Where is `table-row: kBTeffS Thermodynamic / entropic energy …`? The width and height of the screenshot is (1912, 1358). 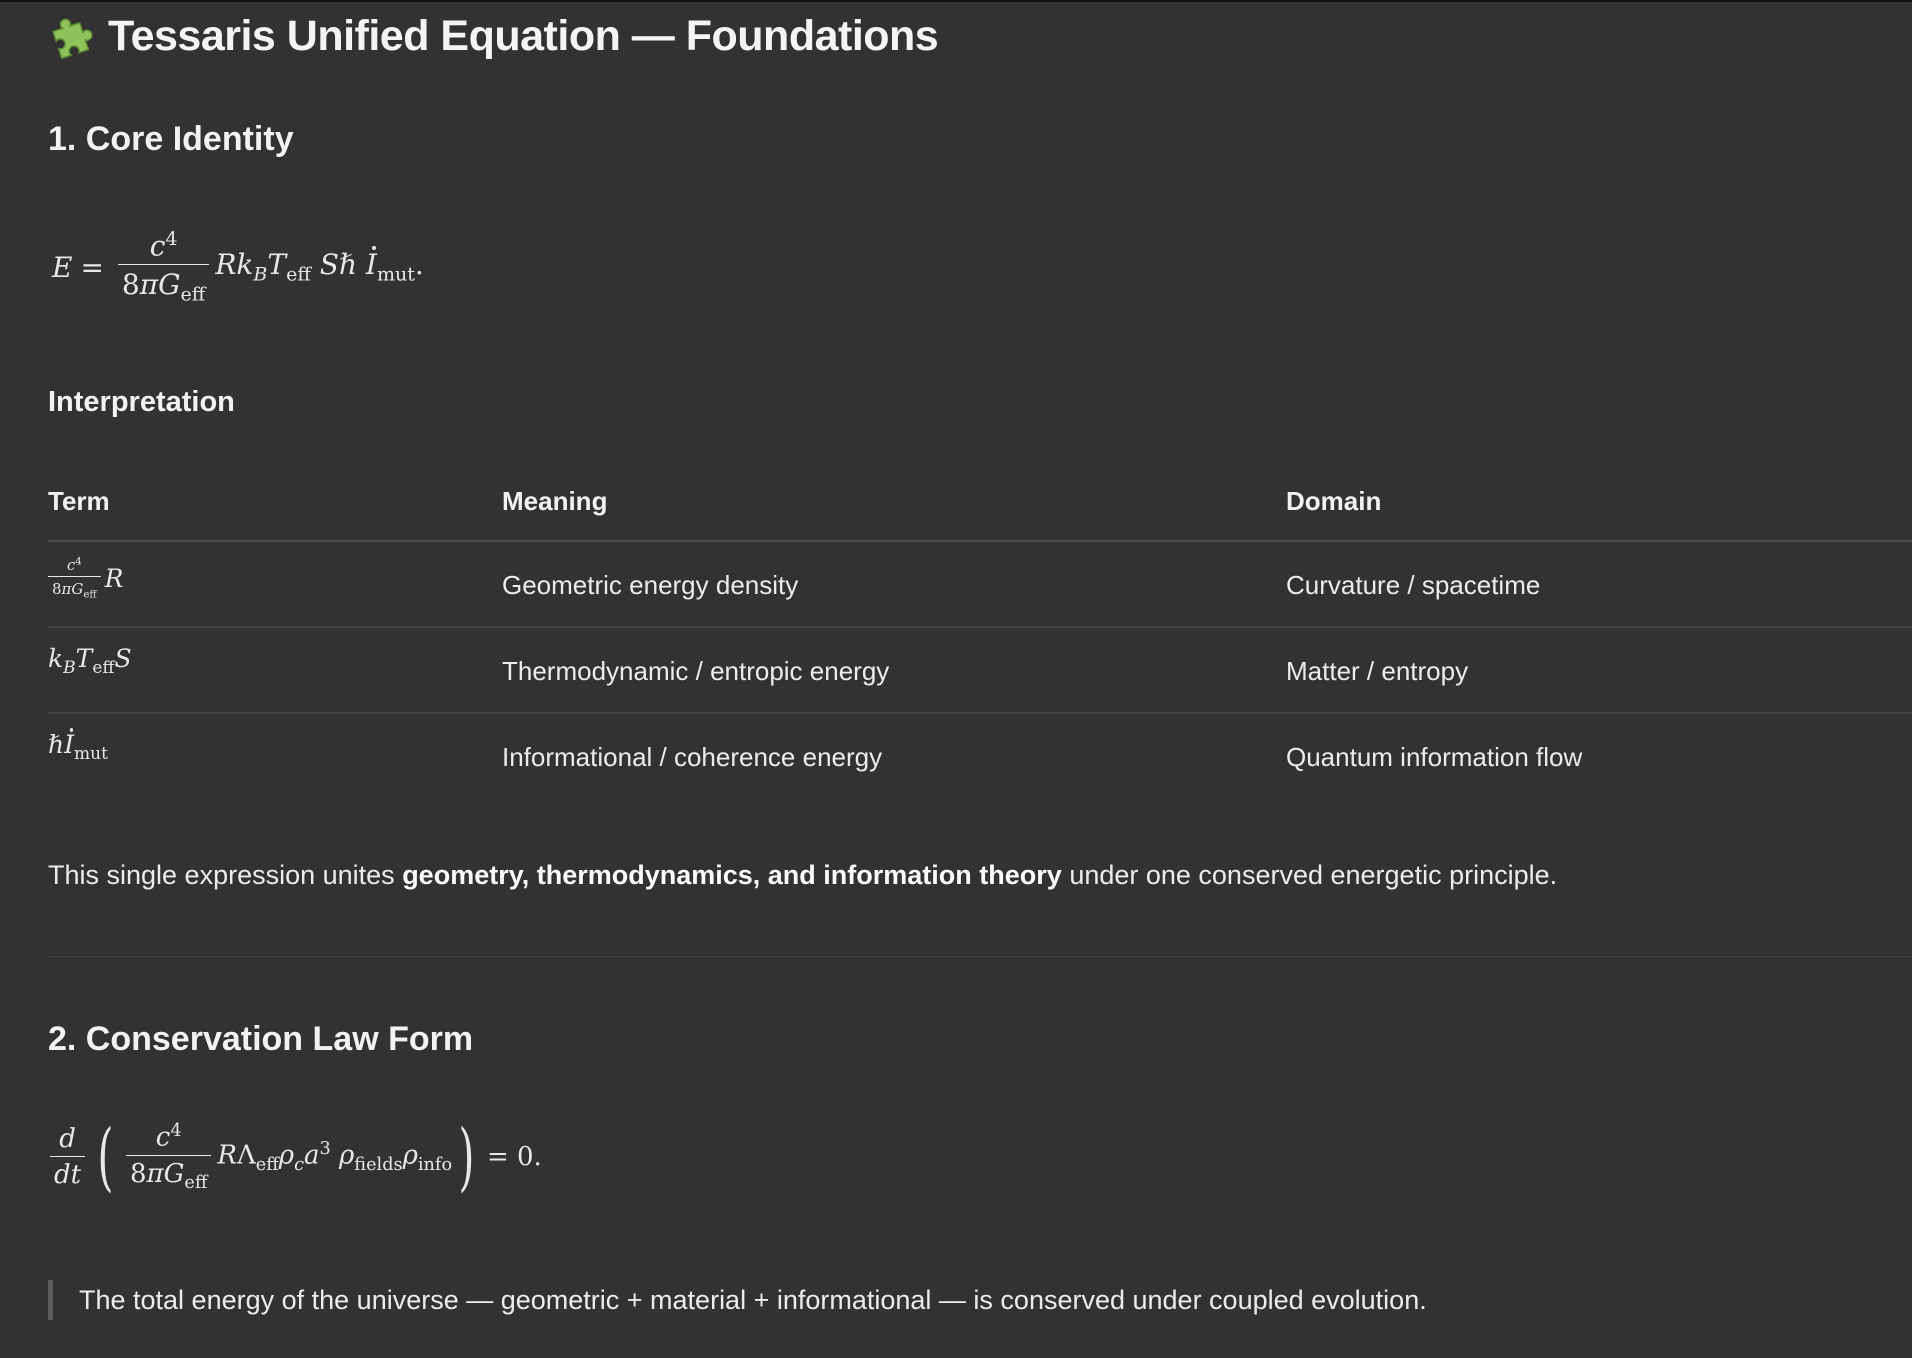 table-row: kBTeffS Thermodynamic / entropic energy … is located at coordinates (980, 671).